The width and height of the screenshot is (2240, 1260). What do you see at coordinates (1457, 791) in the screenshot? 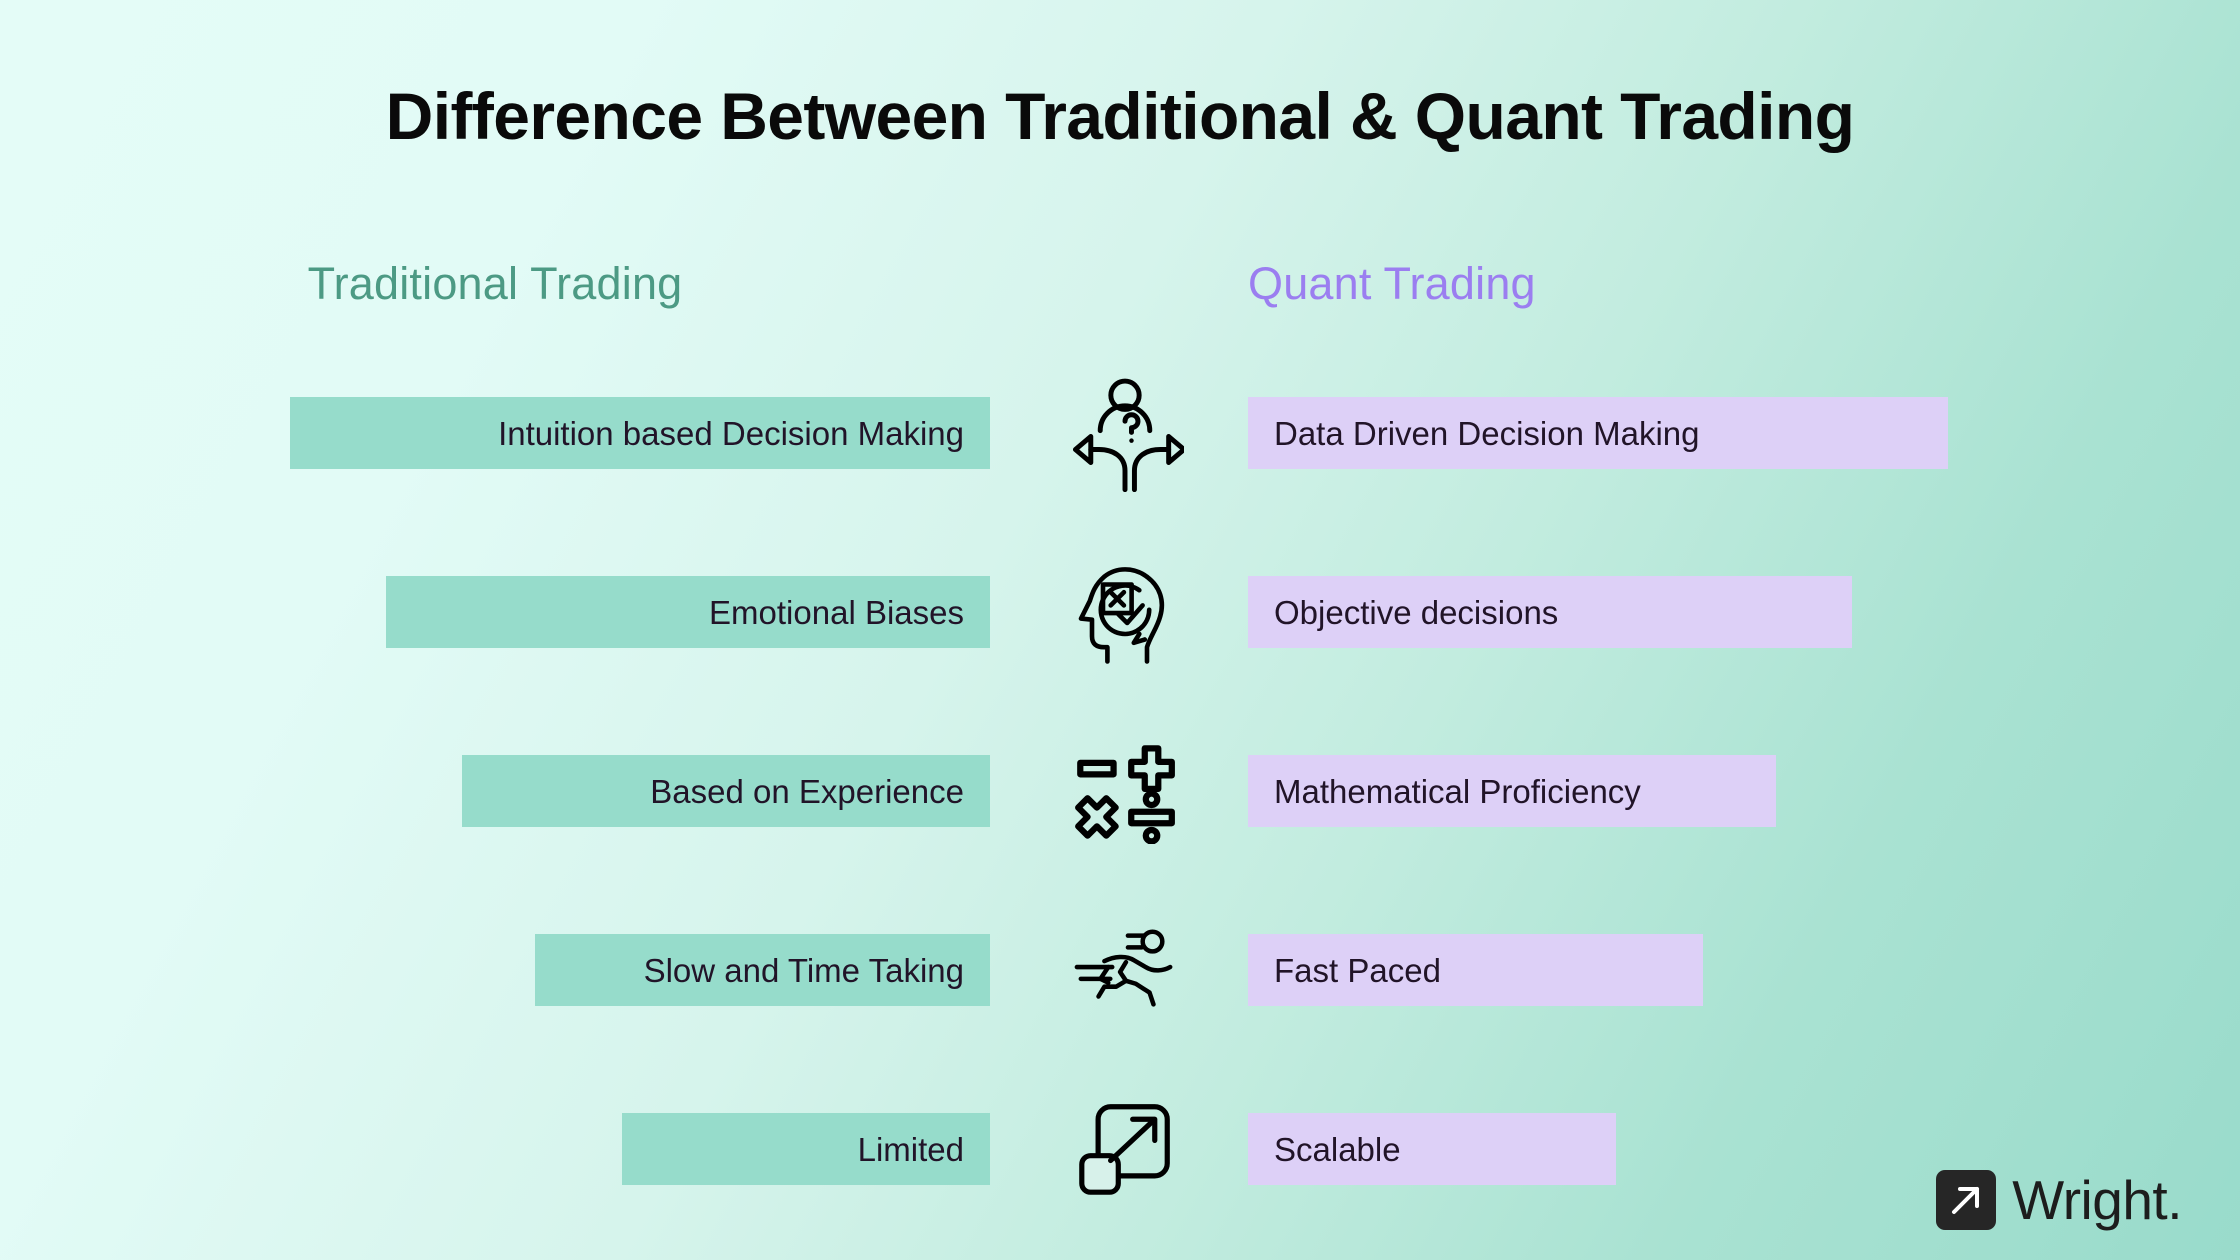
I see `quant-bar-label: Mathematical Proficiency` at bounding box center [1457, 791].